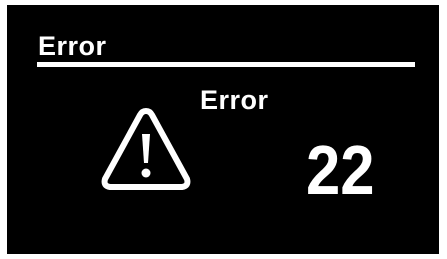 The image size is (447, 259). I want to click on error-code: 22, so click(340, 170).